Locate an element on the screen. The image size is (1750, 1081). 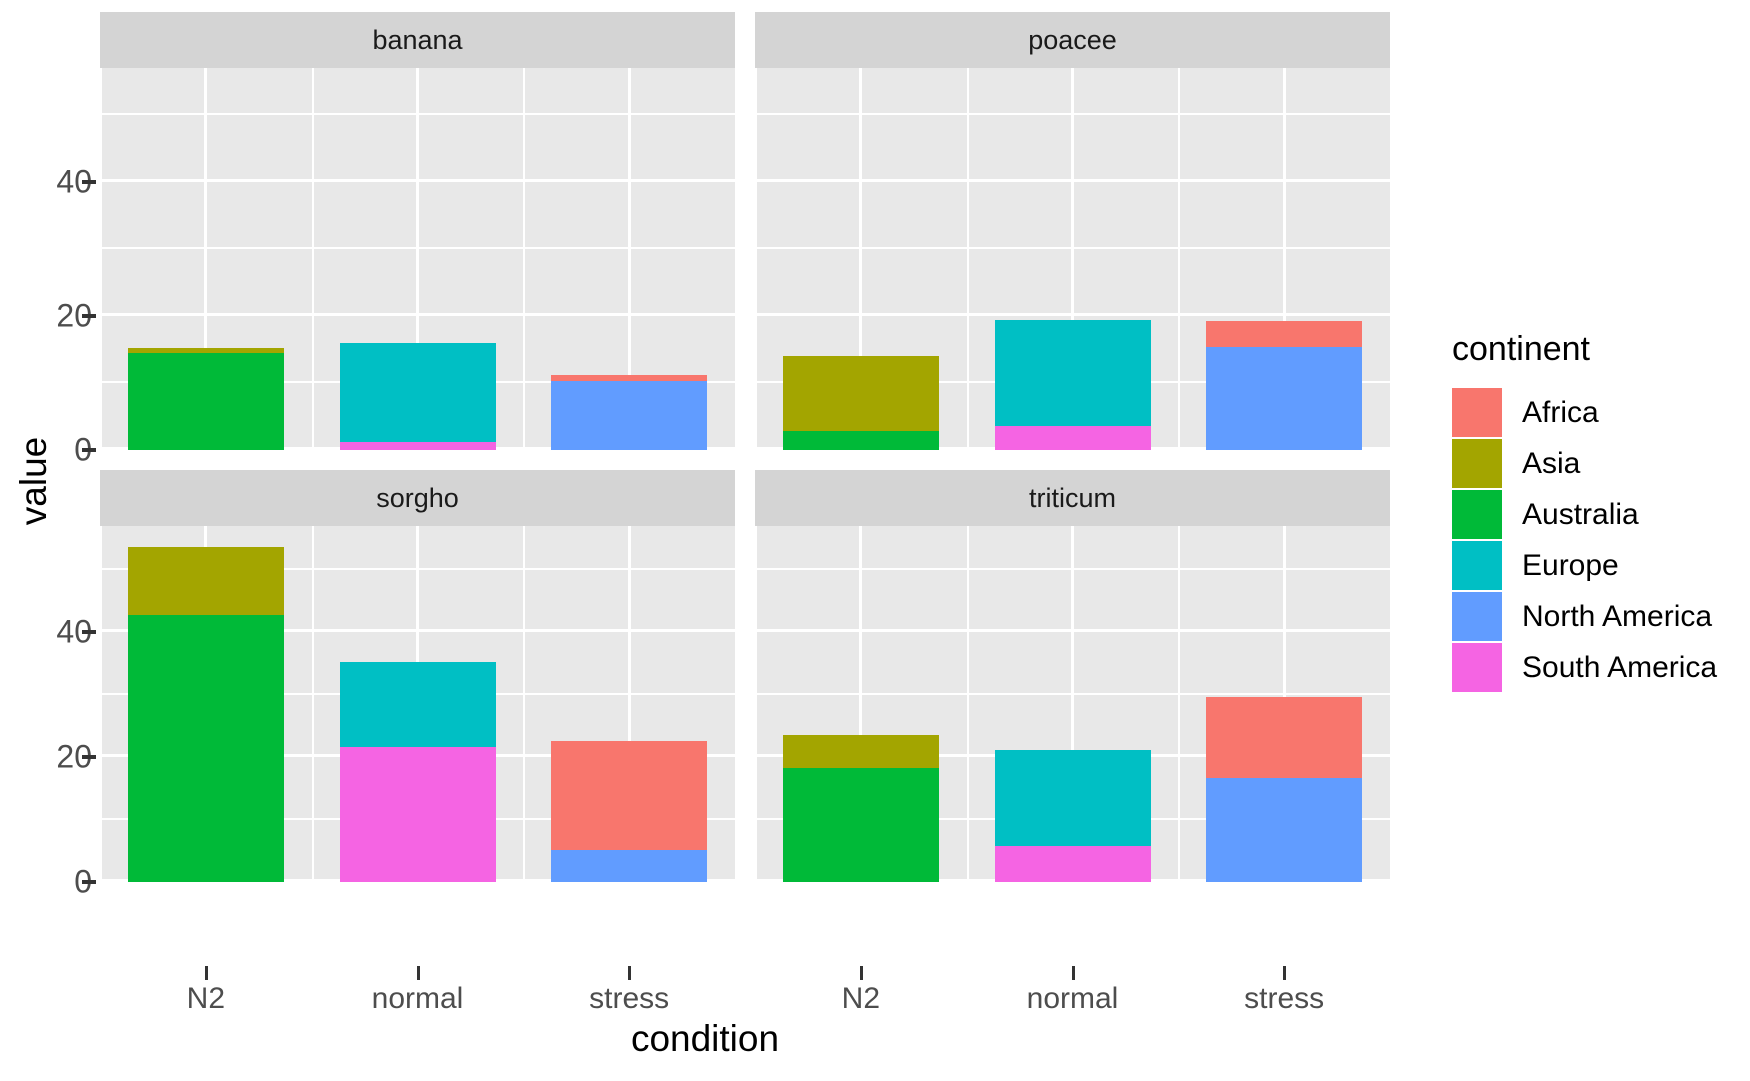
facet-strip-poacee: poacee is located at coordinates (1072, 40).